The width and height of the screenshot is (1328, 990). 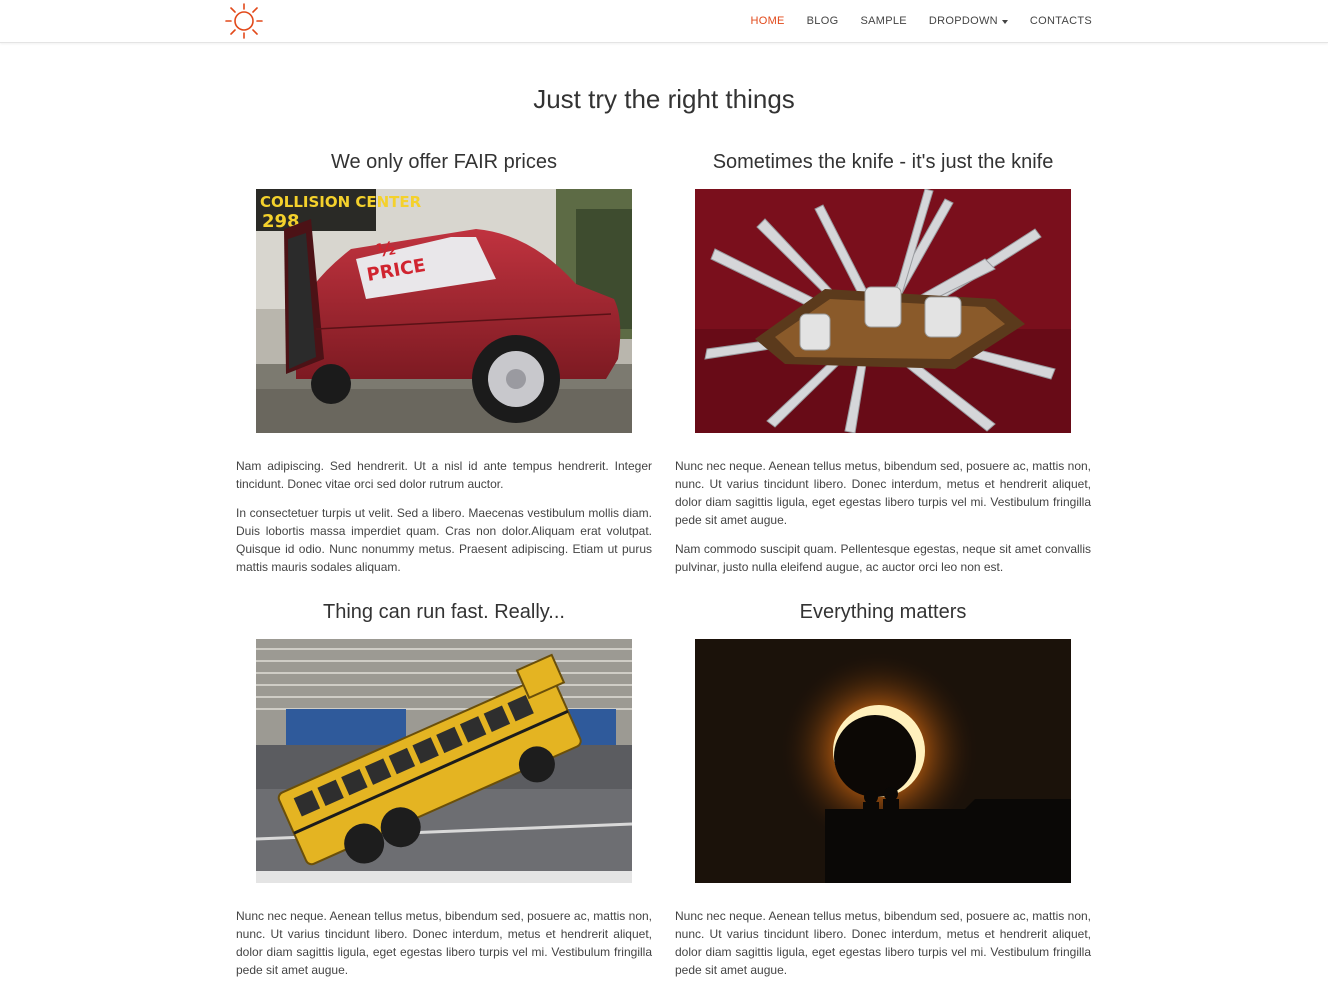 I want to click on nav-home: HOME, so click(x=767, y=21).